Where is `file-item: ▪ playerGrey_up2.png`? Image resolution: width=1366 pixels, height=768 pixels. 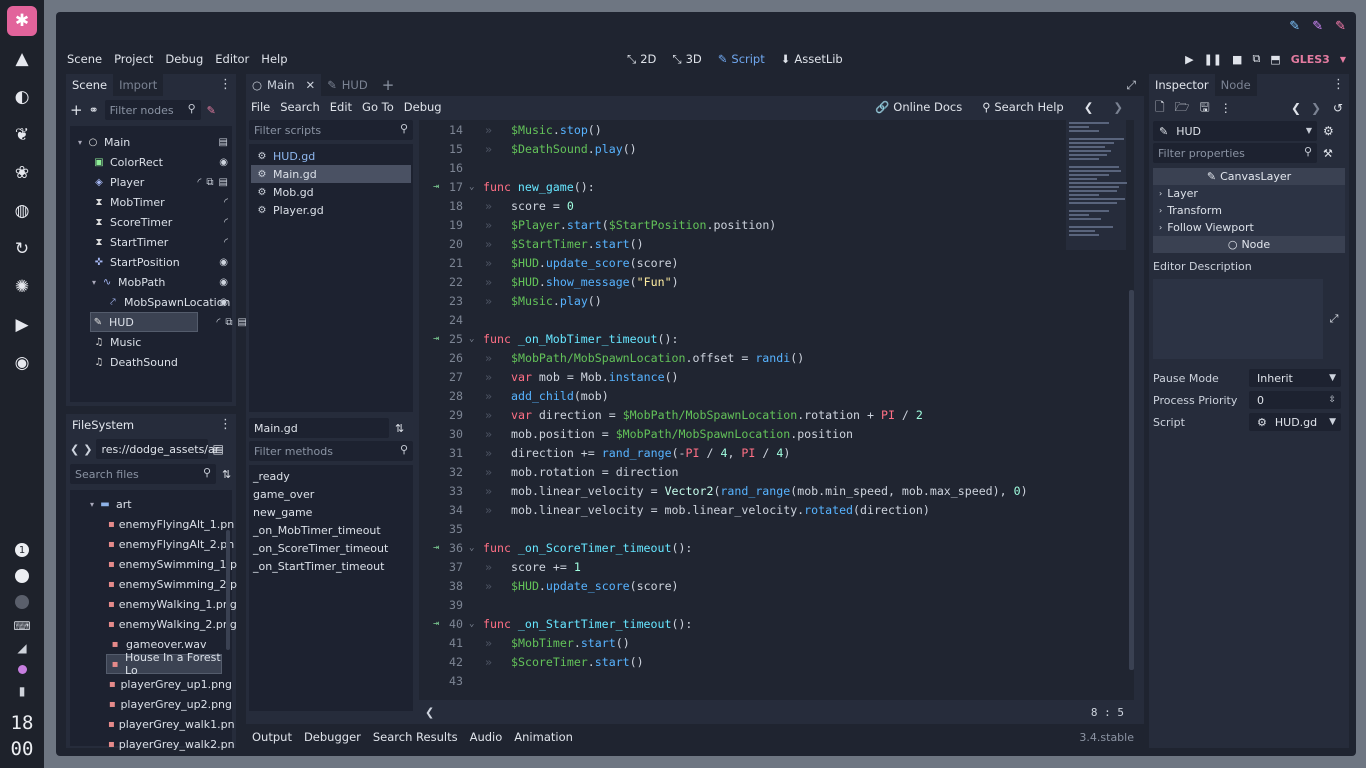
file-item: ▪ playerGrey_up2.png is located at coordinates (151, 704).